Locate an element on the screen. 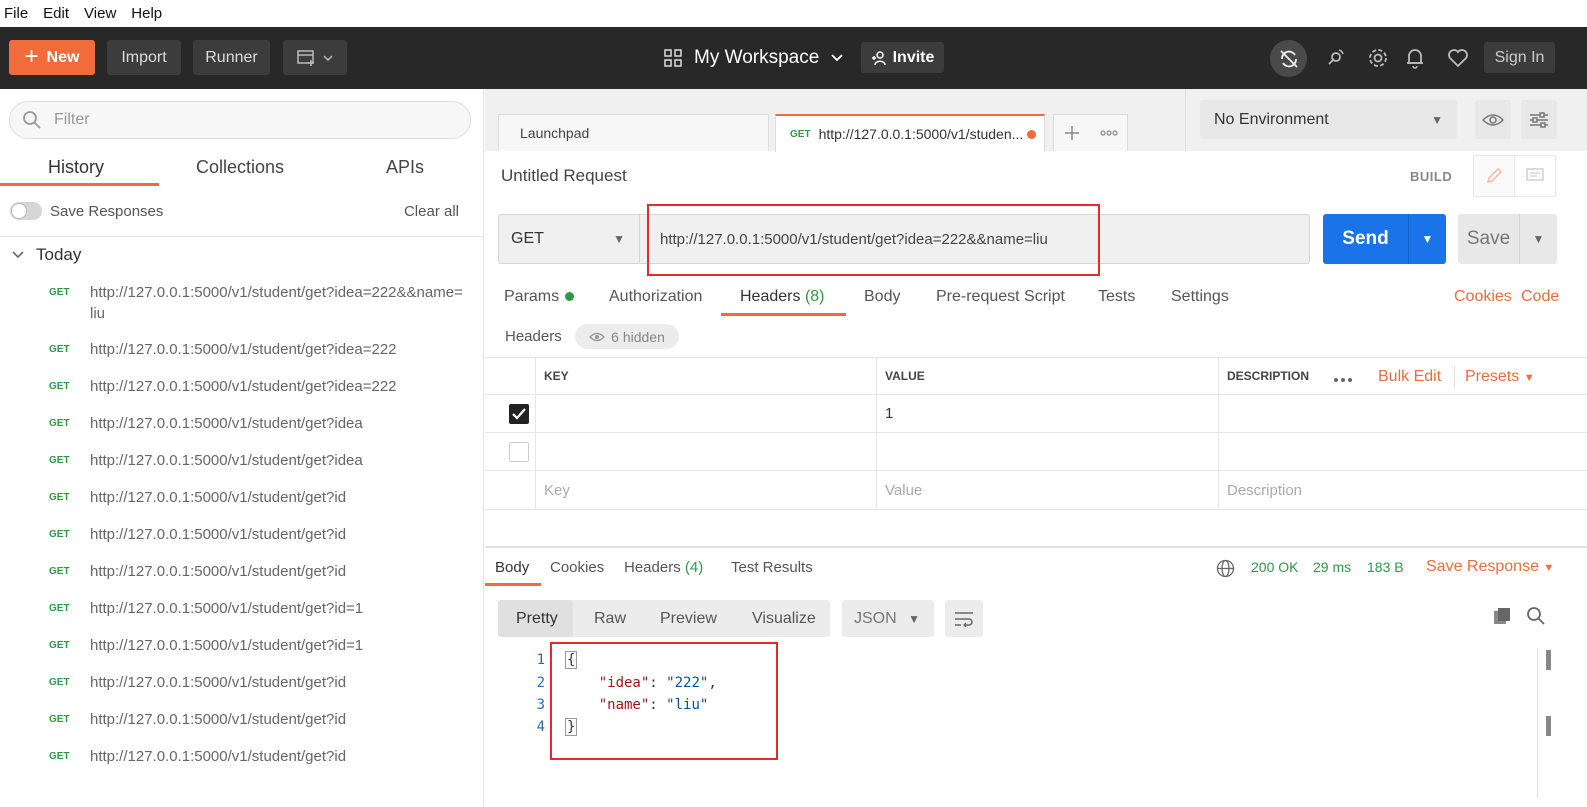 This screenshot has width=1587, height=807. add-tab-button is located at coordinates (1072, 133).